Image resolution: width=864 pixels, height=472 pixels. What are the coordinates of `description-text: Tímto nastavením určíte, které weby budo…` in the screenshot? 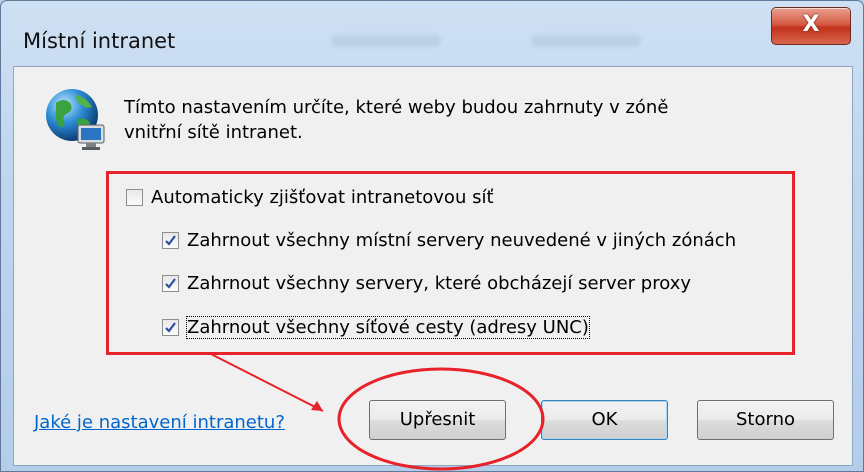 It's located at (396, 120).